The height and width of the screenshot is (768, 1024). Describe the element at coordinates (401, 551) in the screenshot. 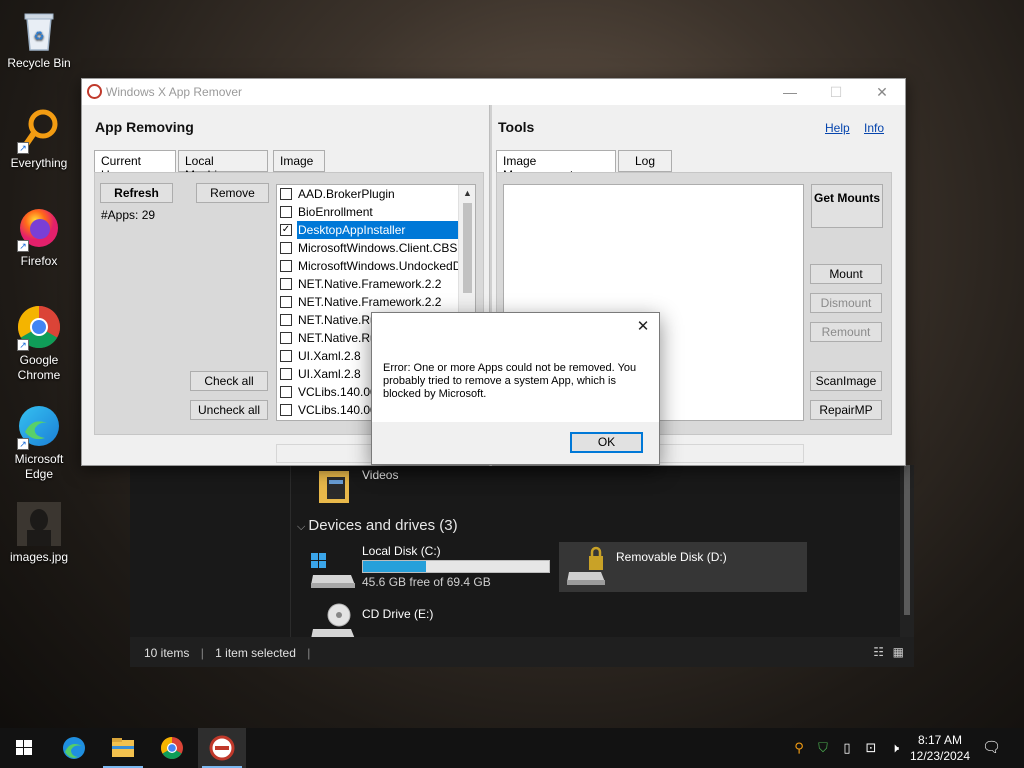

I see `drive-c-name: Local Disk (C:)` at that location.